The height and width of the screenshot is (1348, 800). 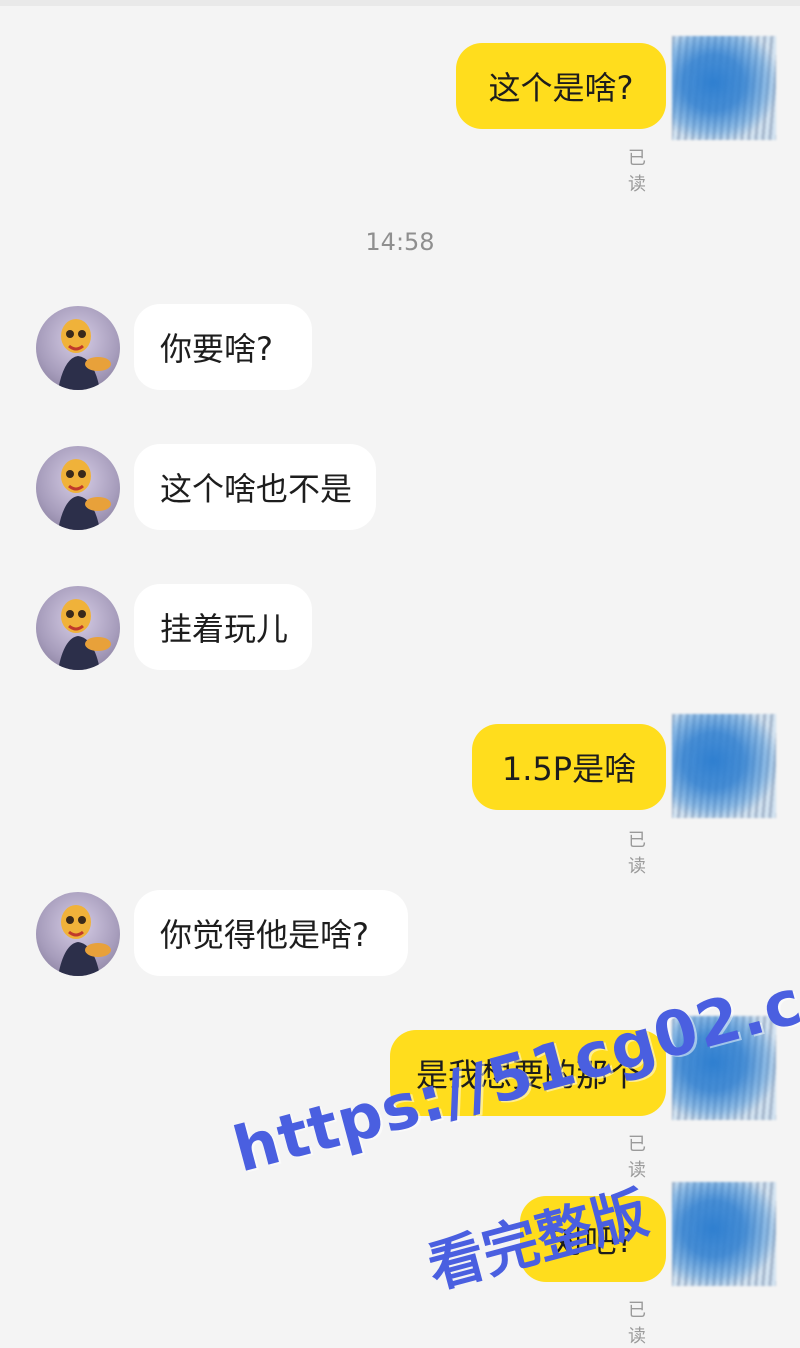 I want to click on message-bubble: 你要啥?, so click(x=223, y=347).